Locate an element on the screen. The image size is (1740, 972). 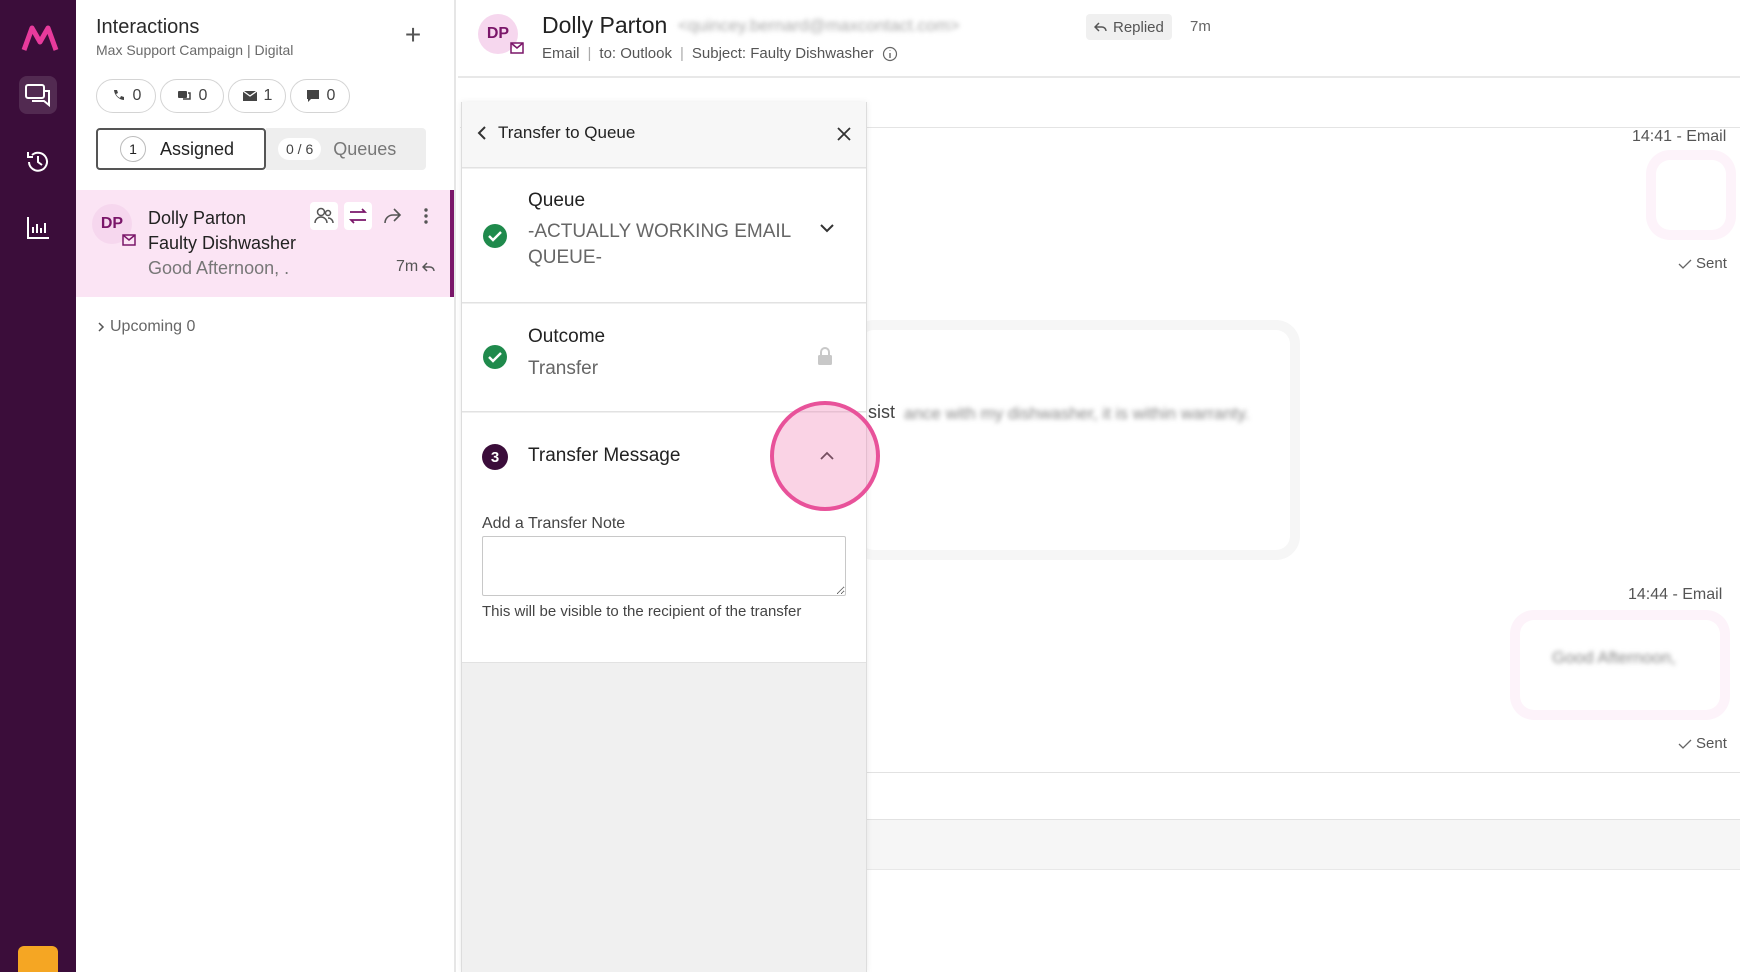
campaign-subtitle: Max Support Campaign | Digital is located at coordinates (195, 50).